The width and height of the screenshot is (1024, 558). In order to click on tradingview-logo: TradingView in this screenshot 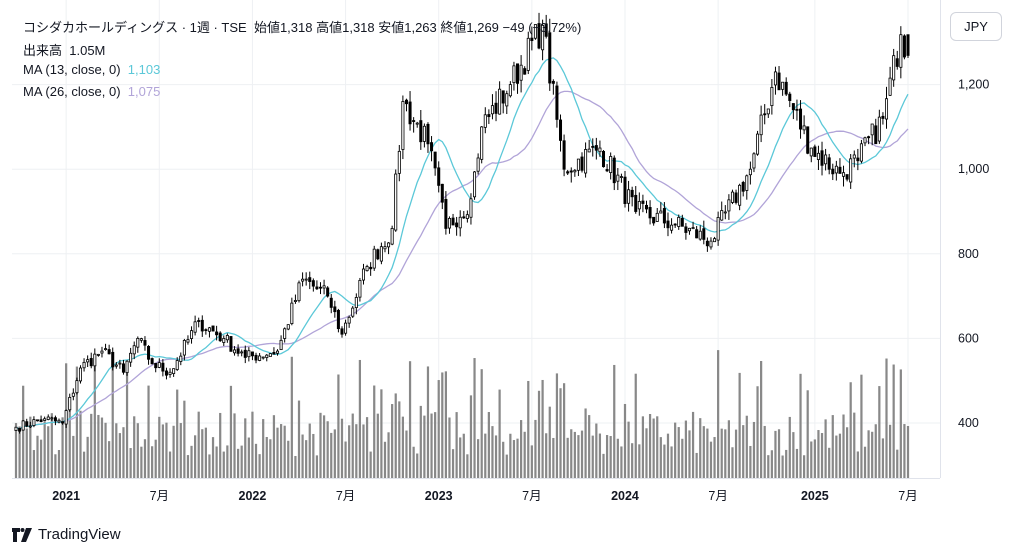, I will do `click(66, 534)`.